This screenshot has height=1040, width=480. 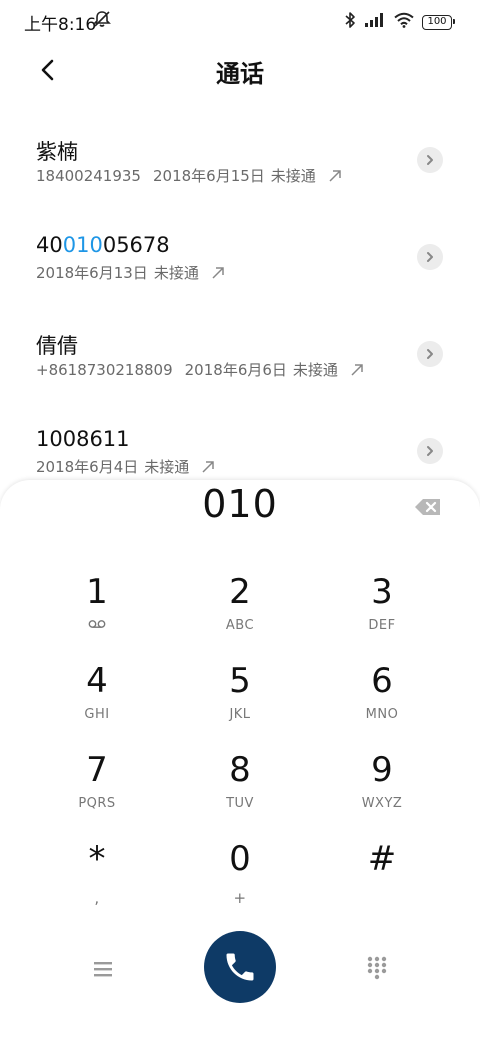 What do you see at coordinates (235, 370) in the screenshot?
I see `call-date: 2018年6月6日` at bounding box center [235, 370].